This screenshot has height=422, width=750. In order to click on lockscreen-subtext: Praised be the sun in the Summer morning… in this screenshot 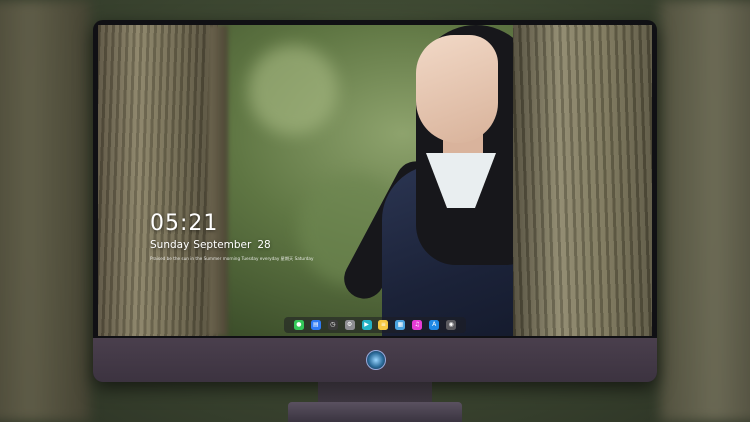, I will do `click(232, 258)`.